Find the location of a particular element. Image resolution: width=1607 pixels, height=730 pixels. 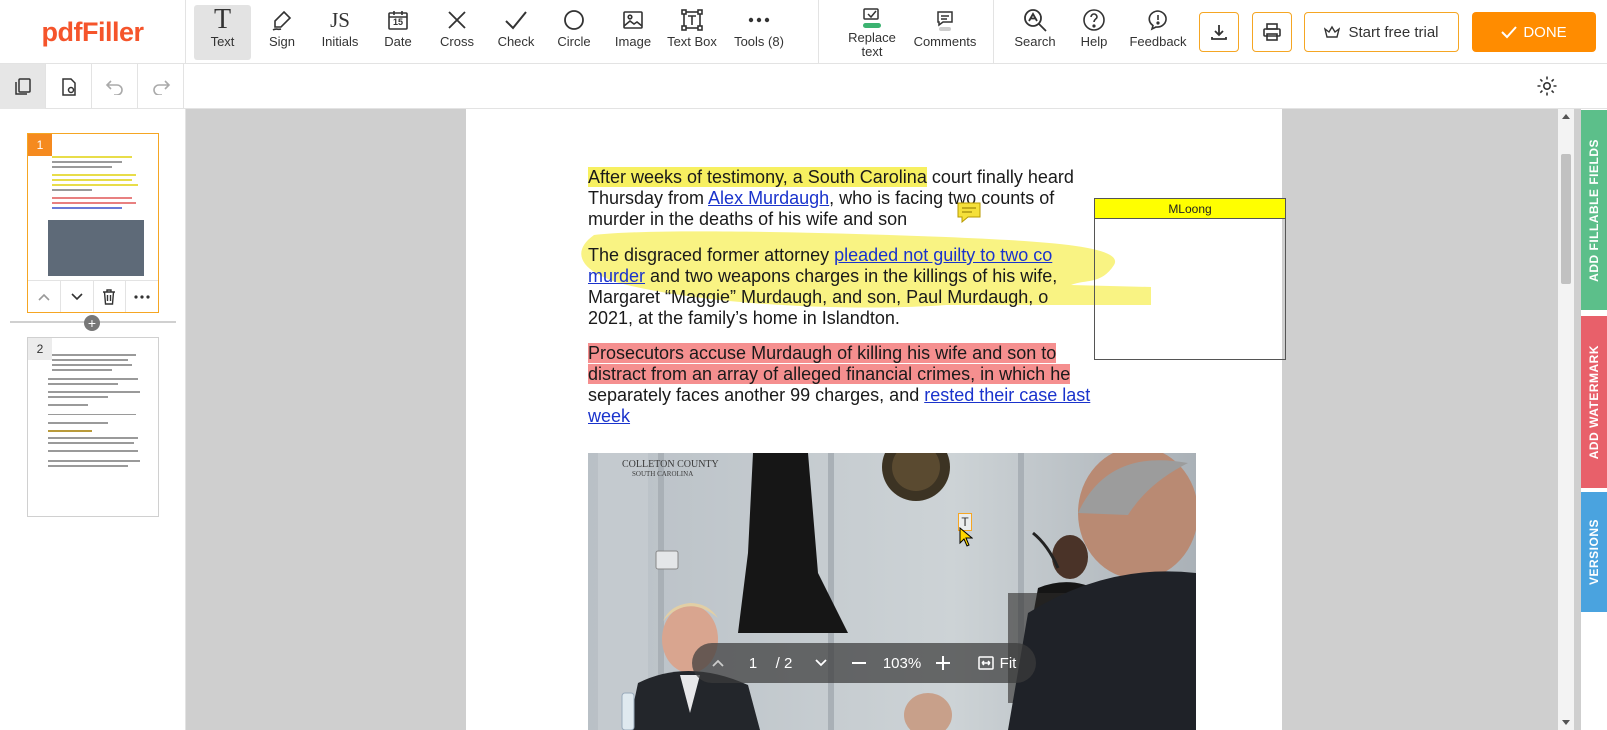

add-fillable-fields-tab: ADD FILLABLE FIELDS is located at coordinates (1594, 210).